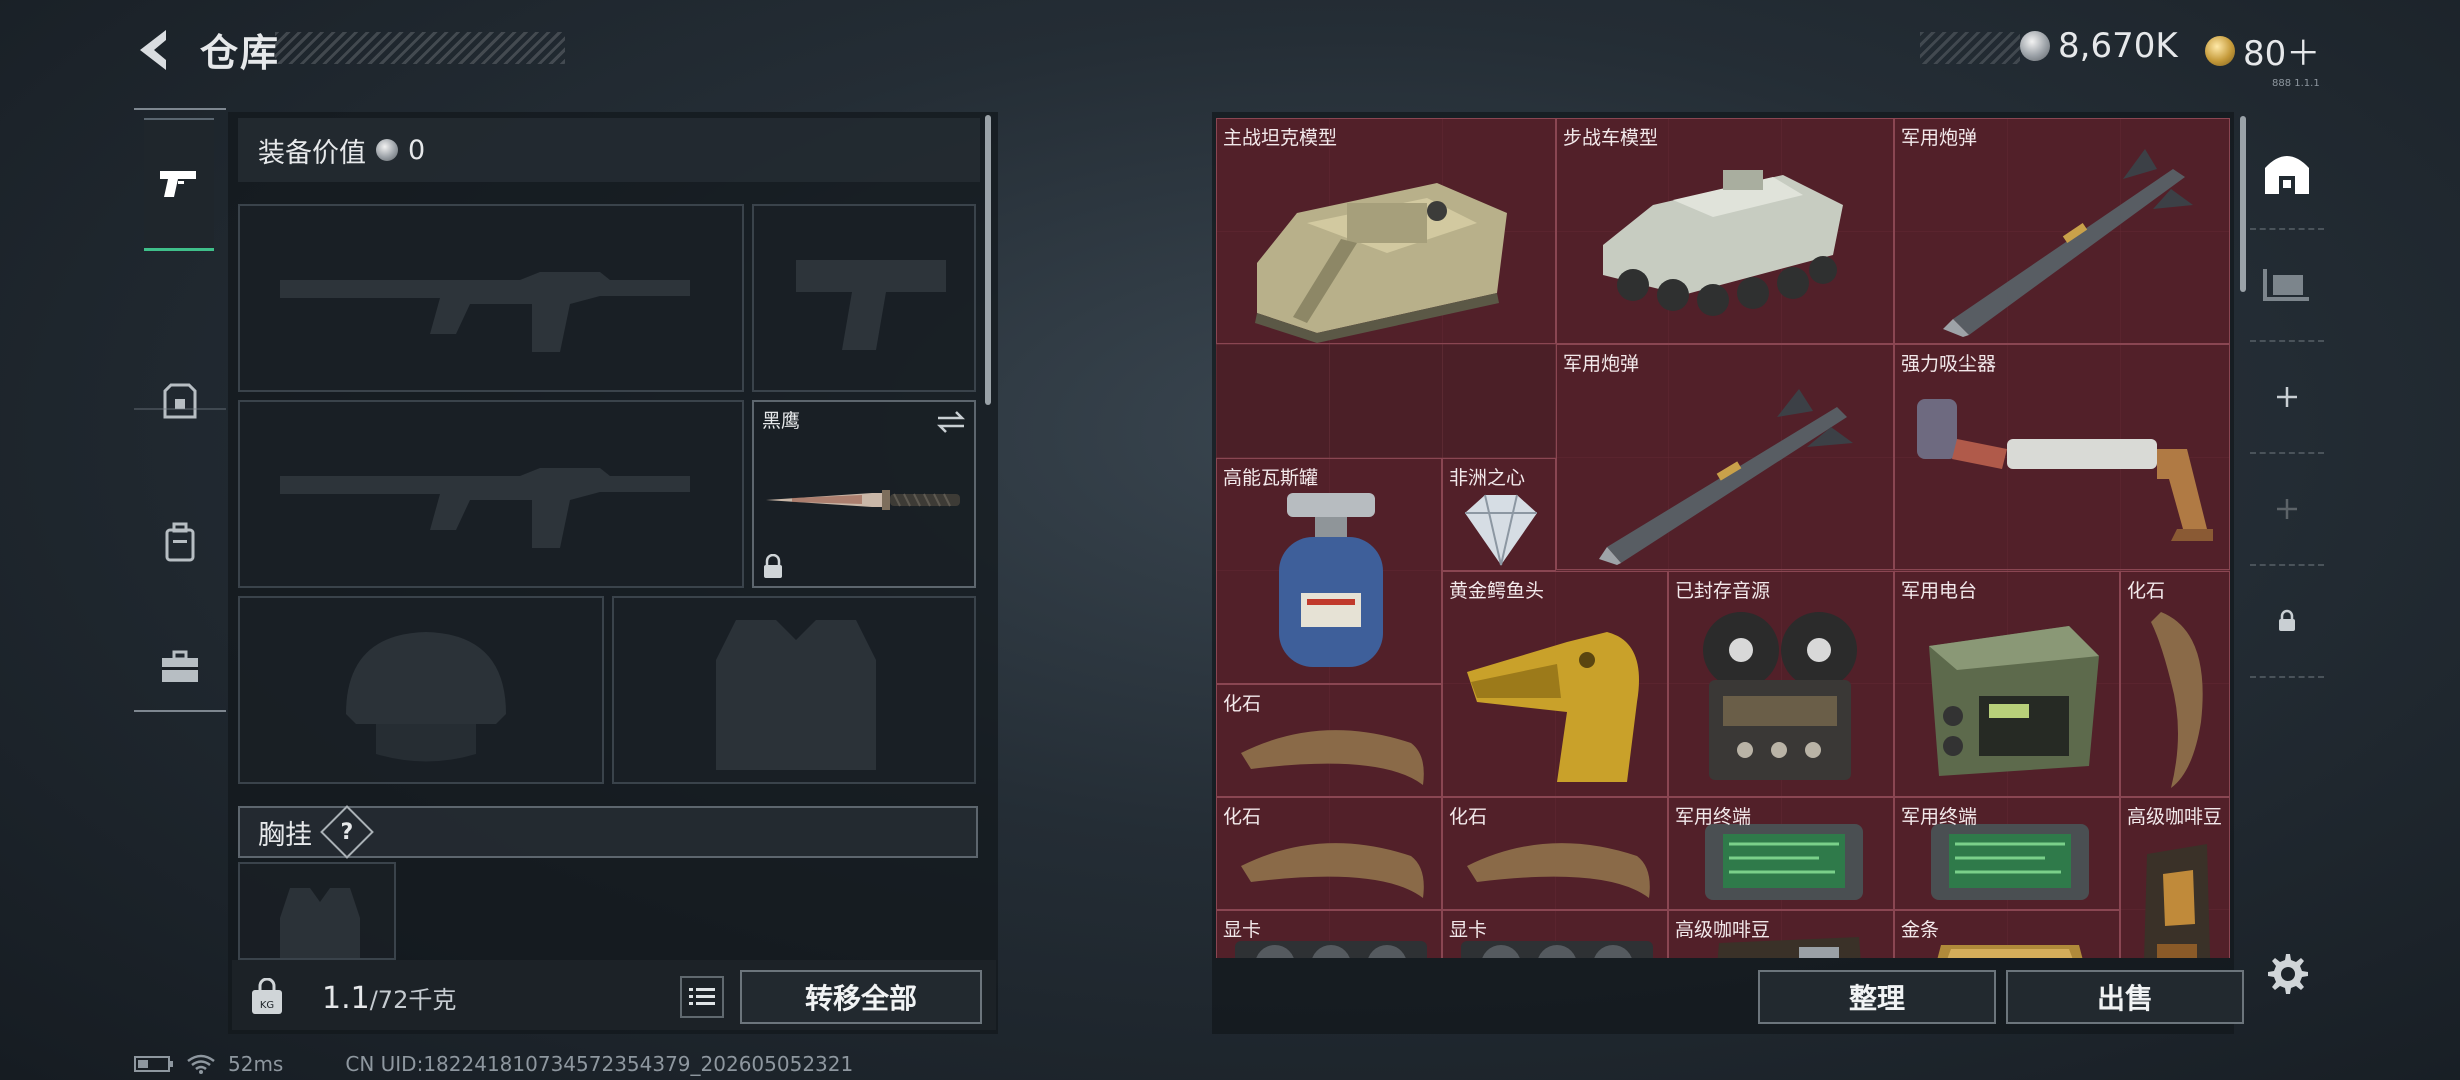 This screenshot has height=1080, width=2460. What do you see at coordinates (312, 153) in the screenshot?
I see `equipment-value-label: 装备价值` at bounding box center [312, 153].